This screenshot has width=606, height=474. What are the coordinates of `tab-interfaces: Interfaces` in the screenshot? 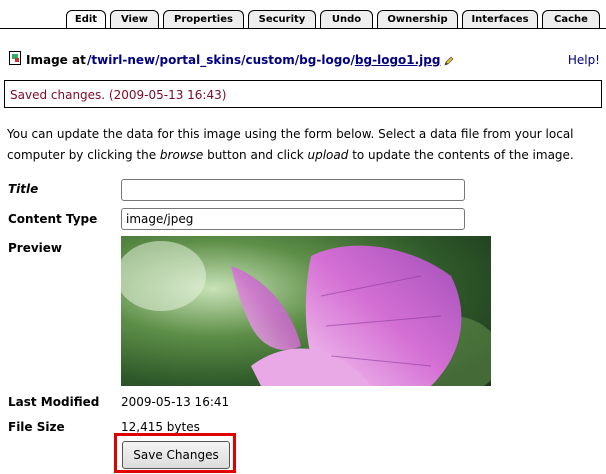 It's located at (500, 19).